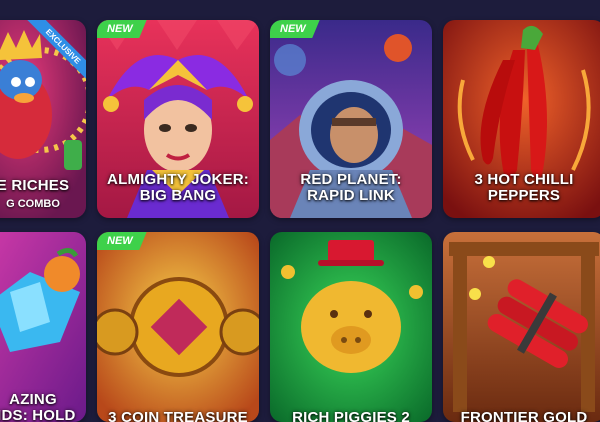  I want to click on game-title-line: BIG BANG, so click(178, 195).